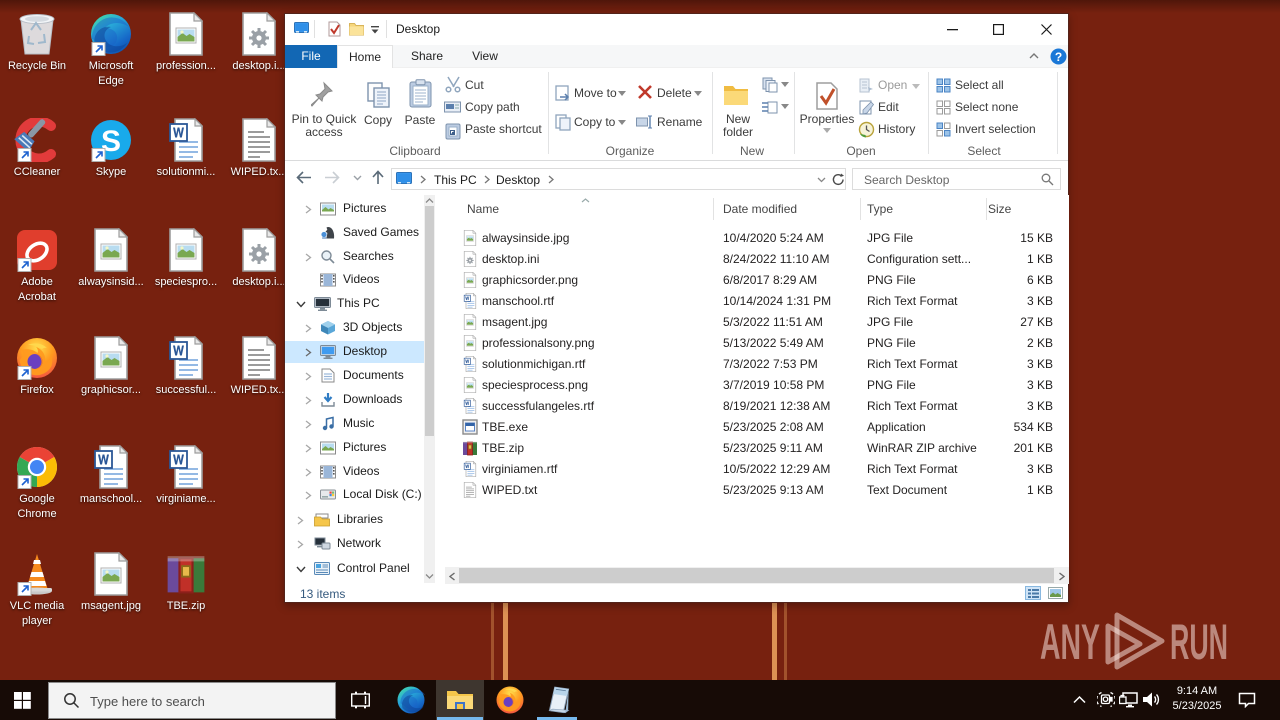 The image size is (1280, 720). I want to click on svg-text: RUN, so click(1199, 642).